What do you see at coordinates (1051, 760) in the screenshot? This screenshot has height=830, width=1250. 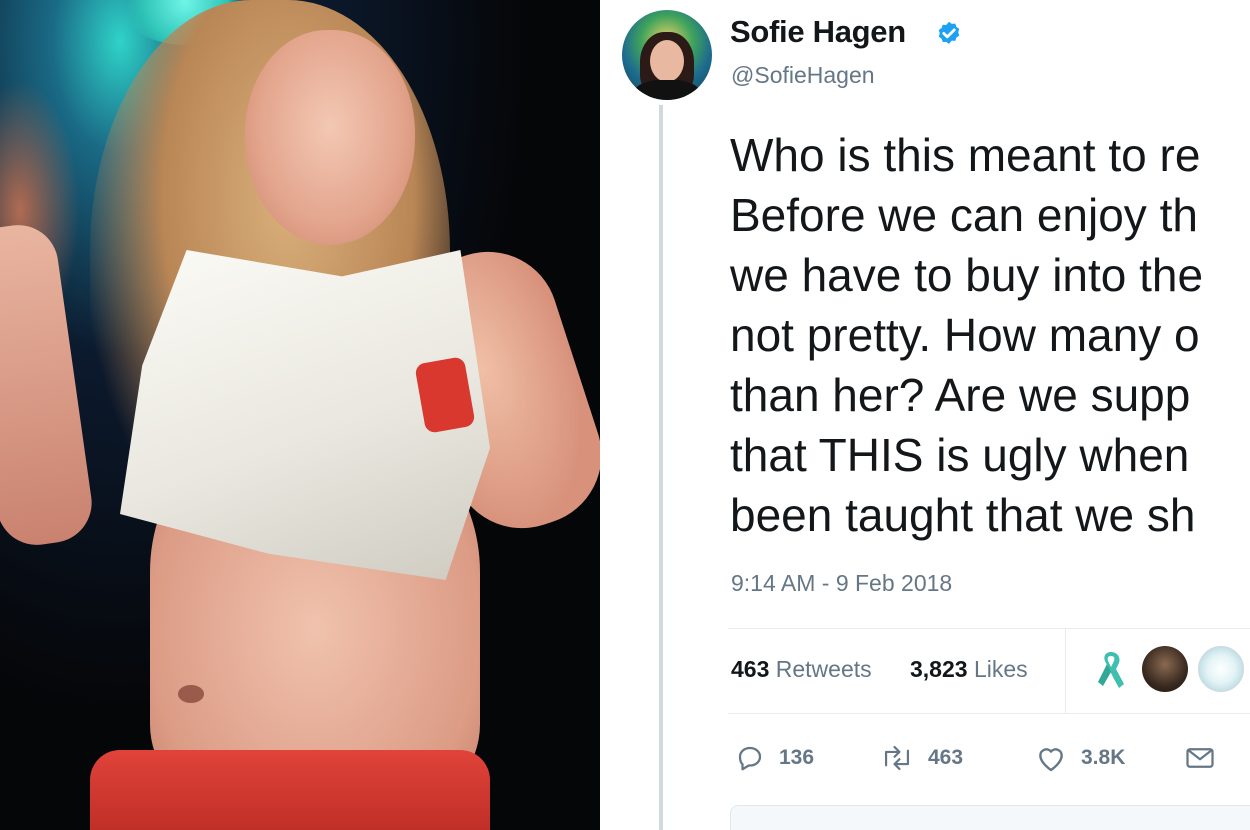 I see `heart-icon` at bounding box center [1051, 760].